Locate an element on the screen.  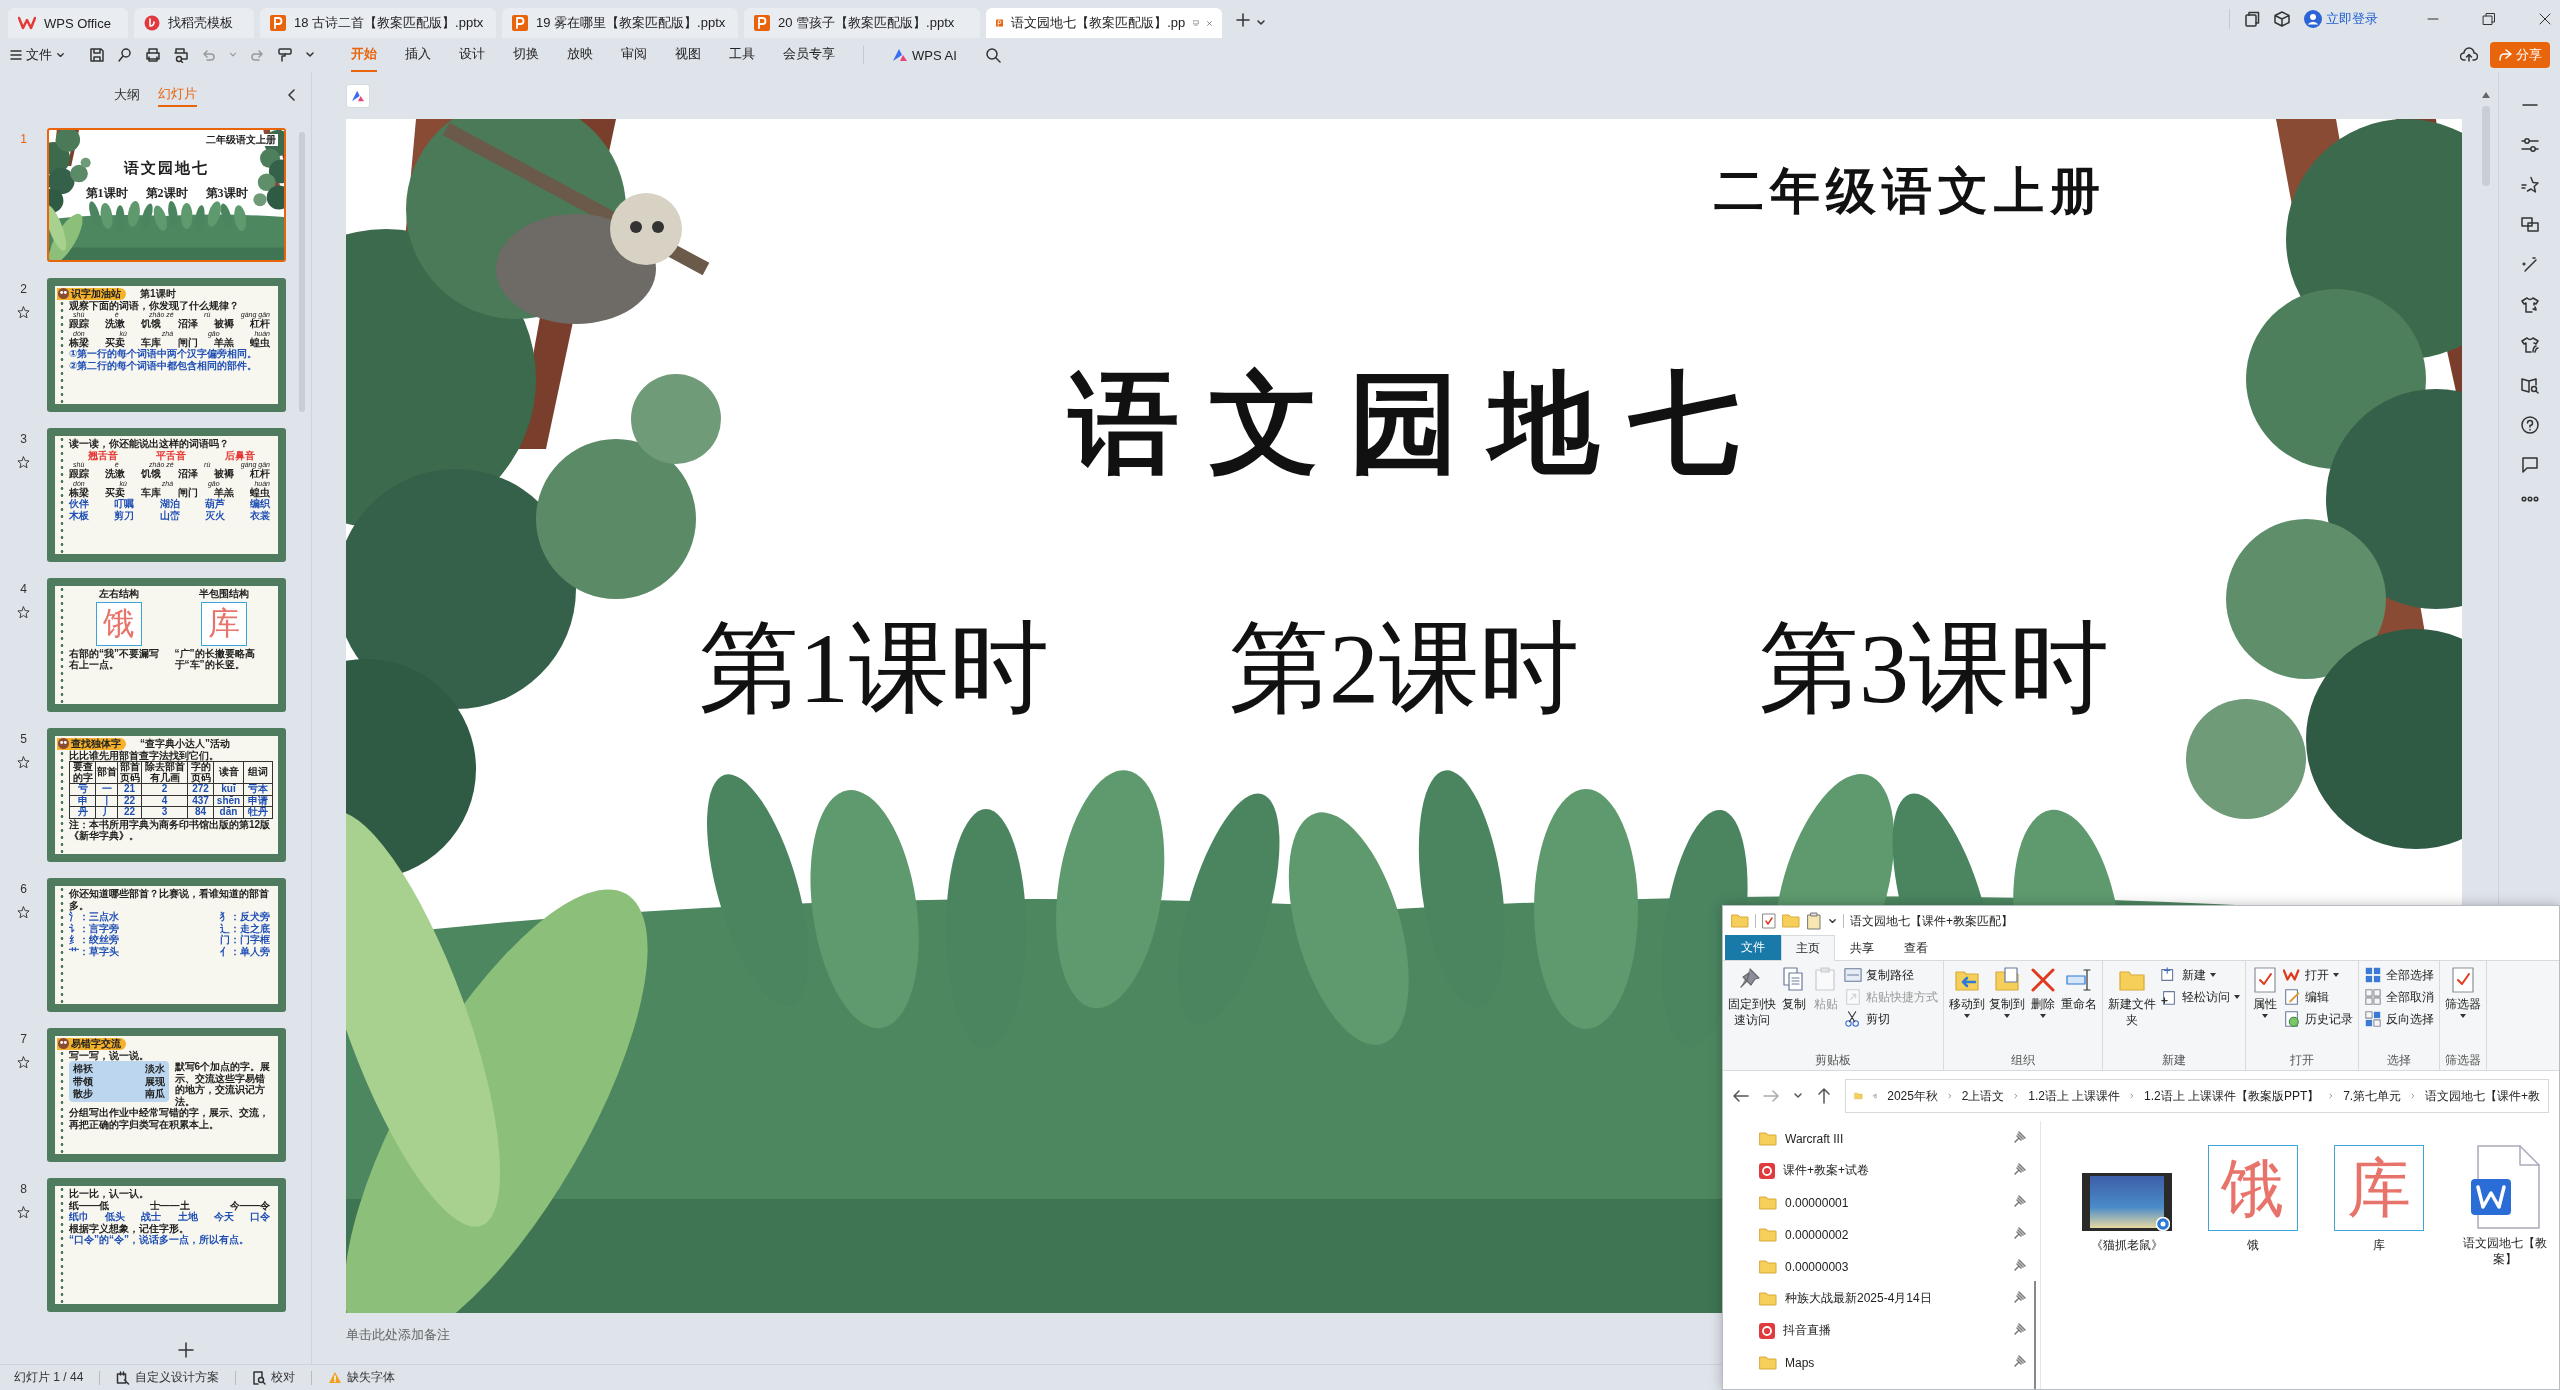
table-cell: 组词 is located at coordinates (258, 772).